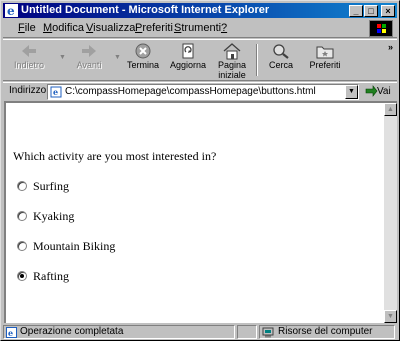  What do you see at coordinates (74, 246) in the screenshot?
I see `option-label: Mountain Biking` at bounding box center [74, 246].